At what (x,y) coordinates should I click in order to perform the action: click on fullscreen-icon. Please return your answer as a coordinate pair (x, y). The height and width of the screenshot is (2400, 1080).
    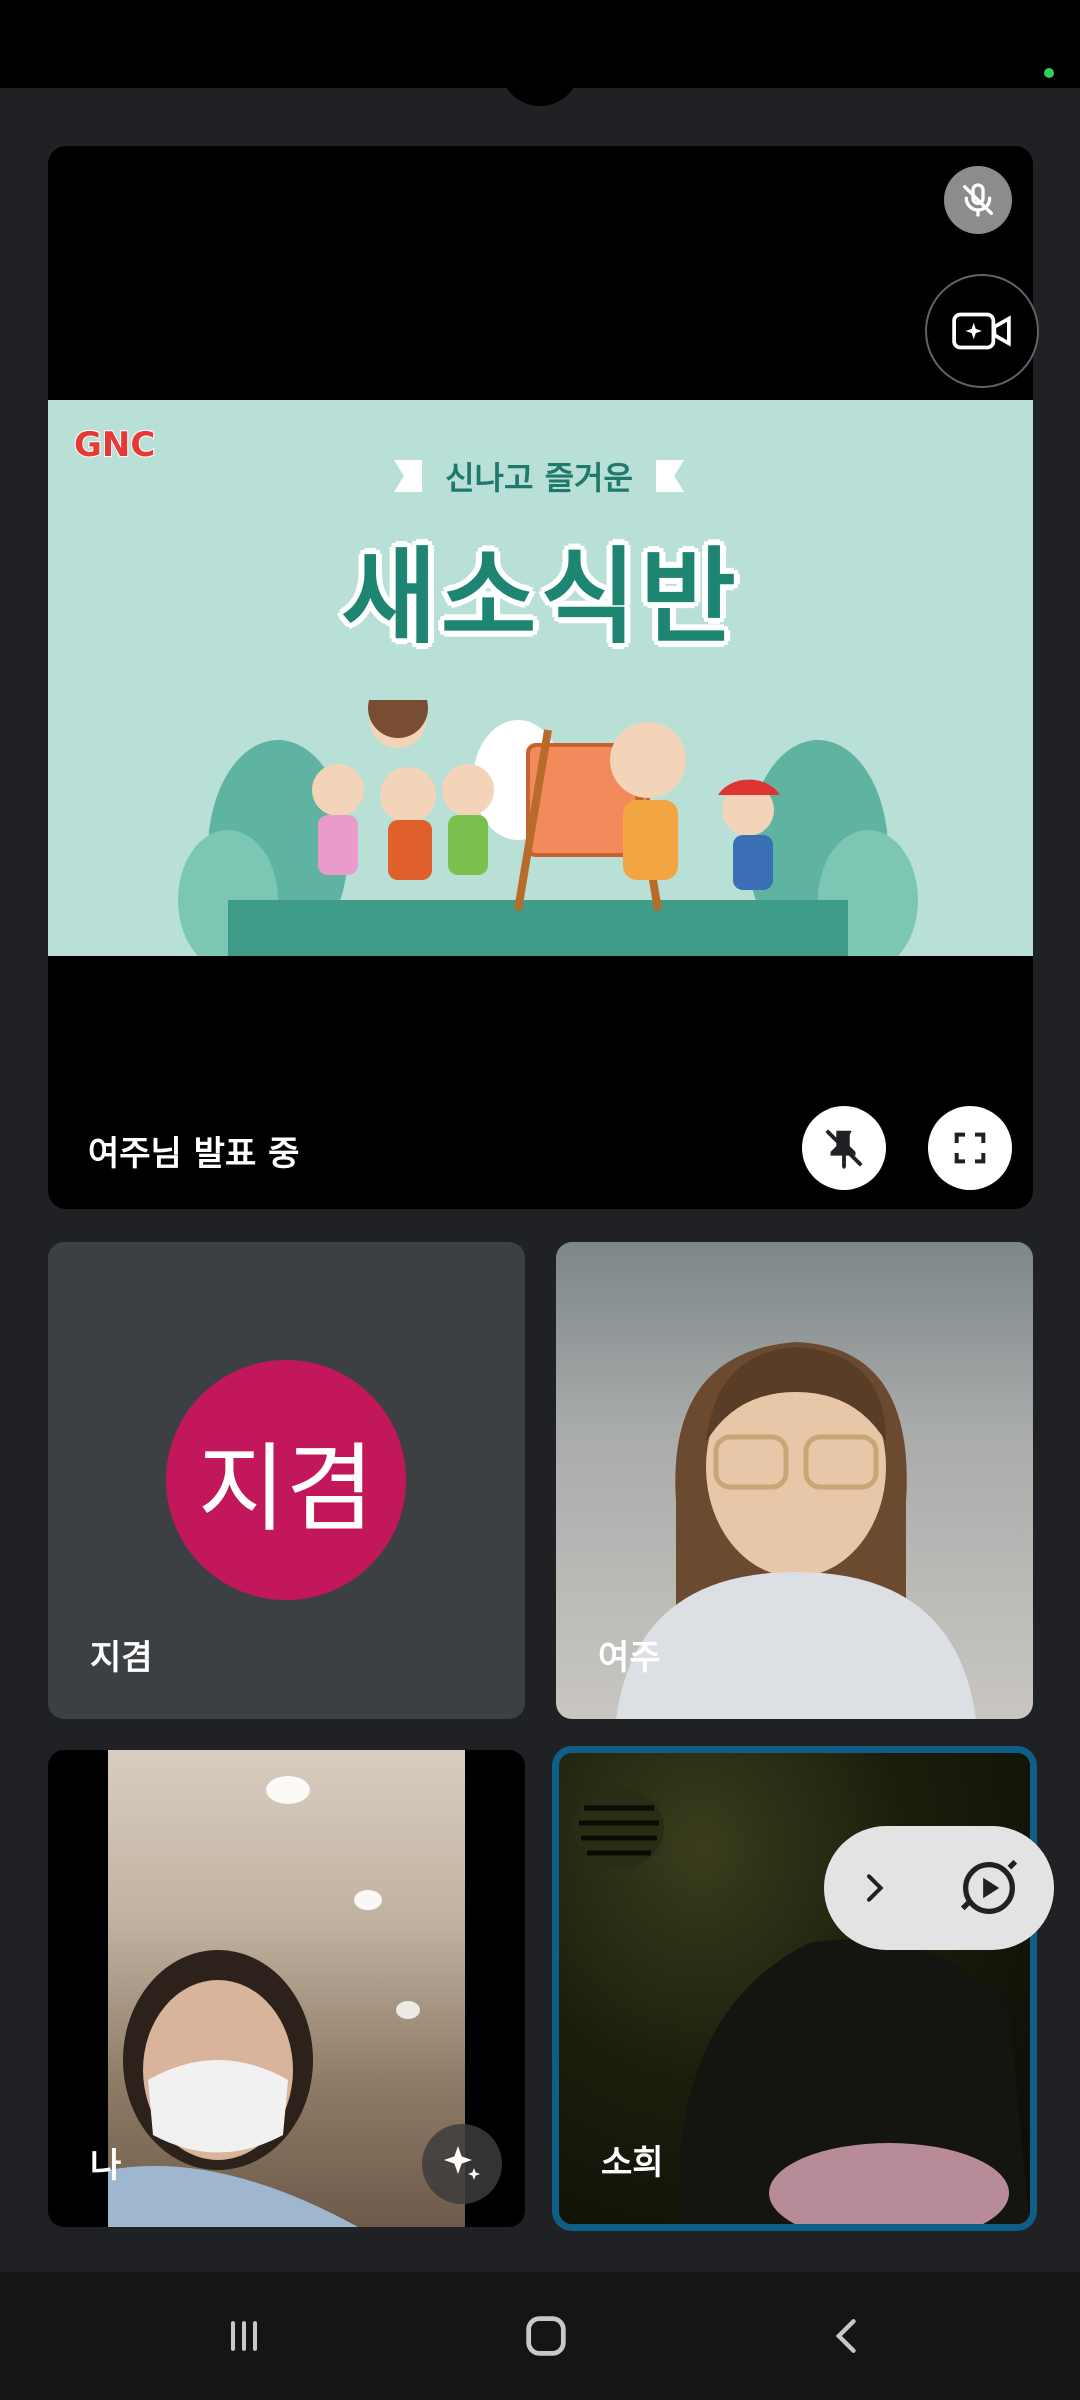
    Looking at the image, I should click on (970, 1148).